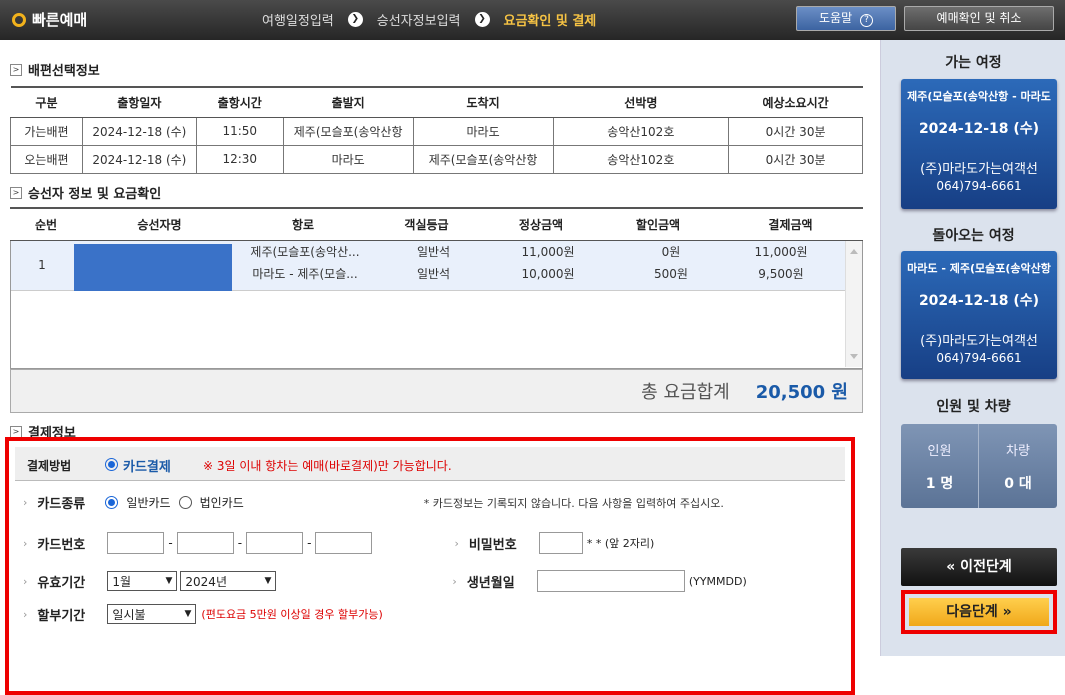  I want to click on installment-row: › 할부기간 일시불 ▼ (편도요금 5만원 이상일 경우 할부가능), so click(203, 614).